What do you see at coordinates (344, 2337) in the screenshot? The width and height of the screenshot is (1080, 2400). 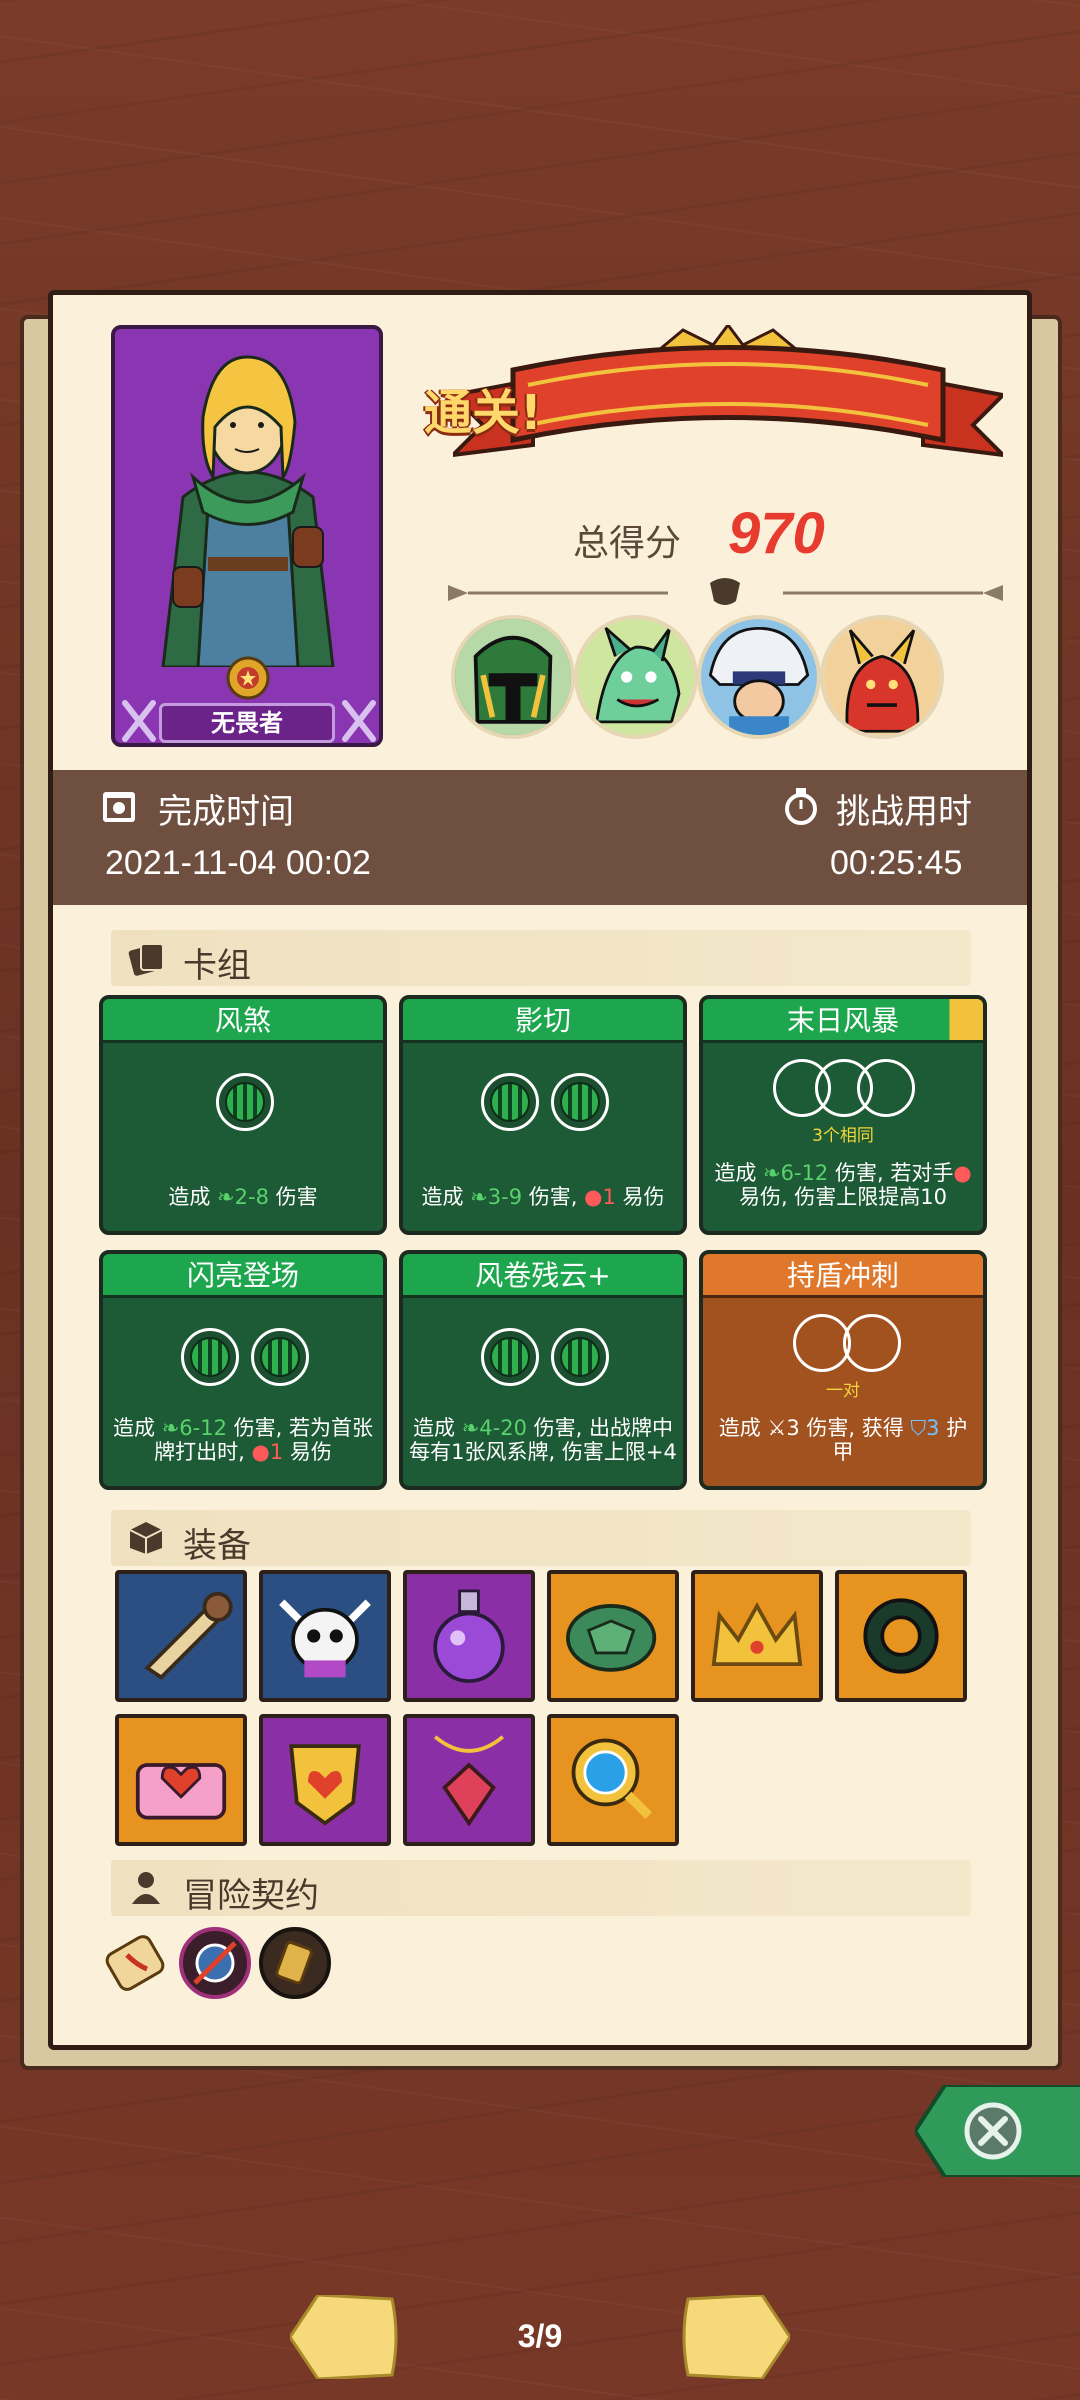 I see `previous-page-button` at bounding box center [344, 2337].